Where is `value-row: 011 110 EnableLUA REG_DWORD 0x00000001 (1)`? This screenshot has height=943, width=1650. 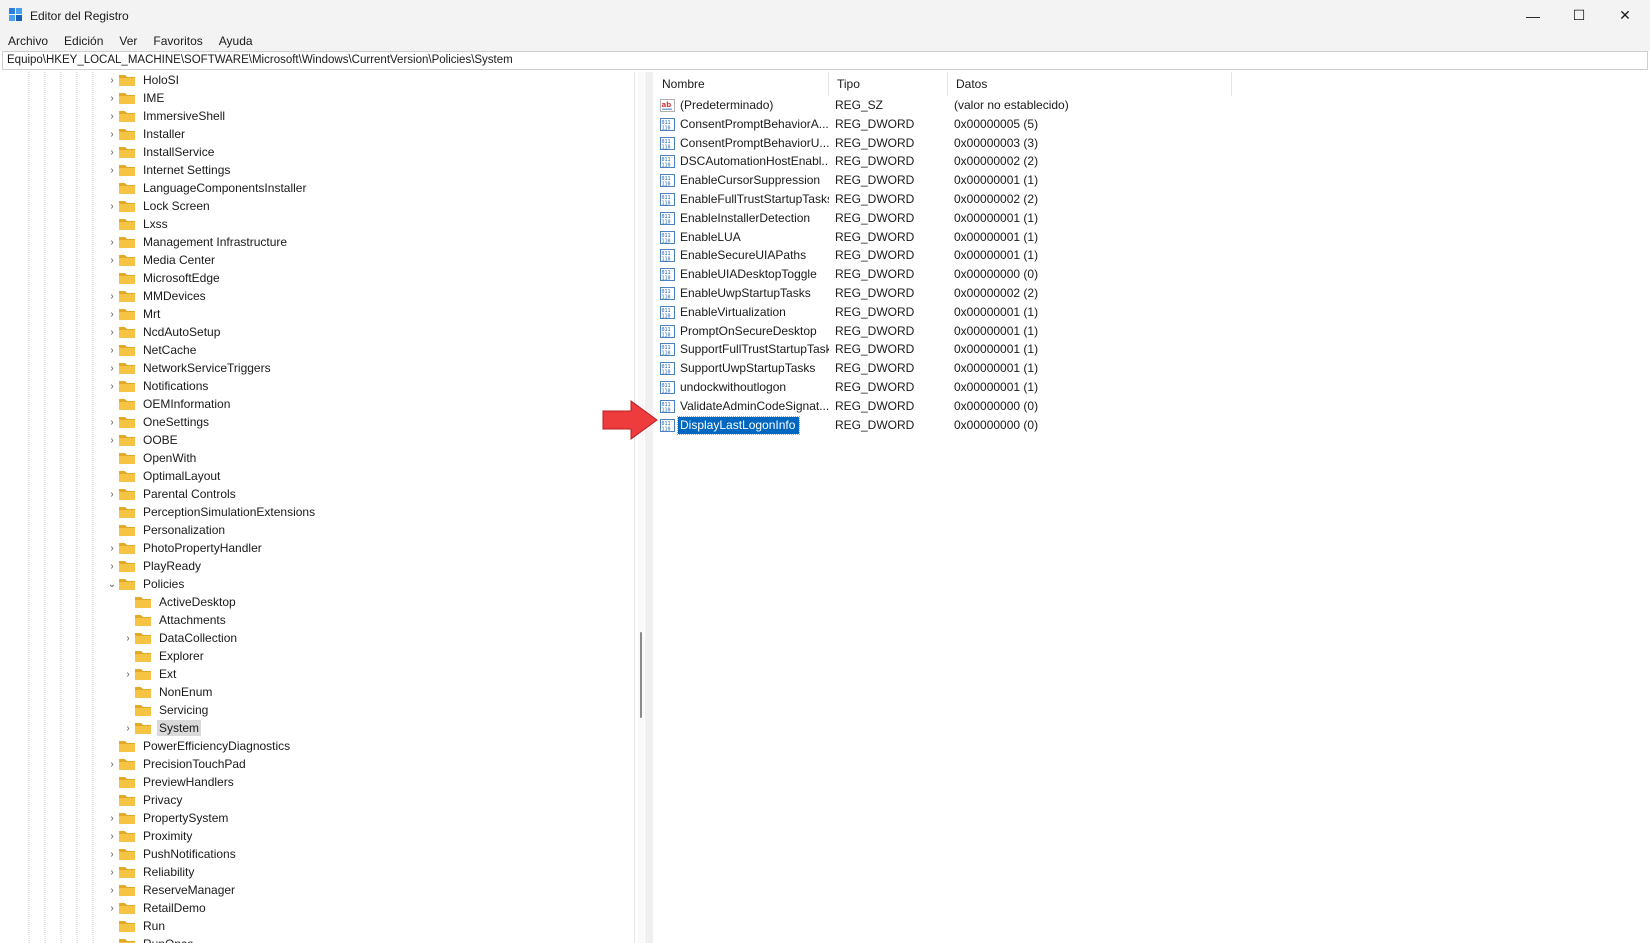
value-row: 011 110 EnableLUA REG_DWORD 0x00000001 (1) is located at coordinates (954, 237).